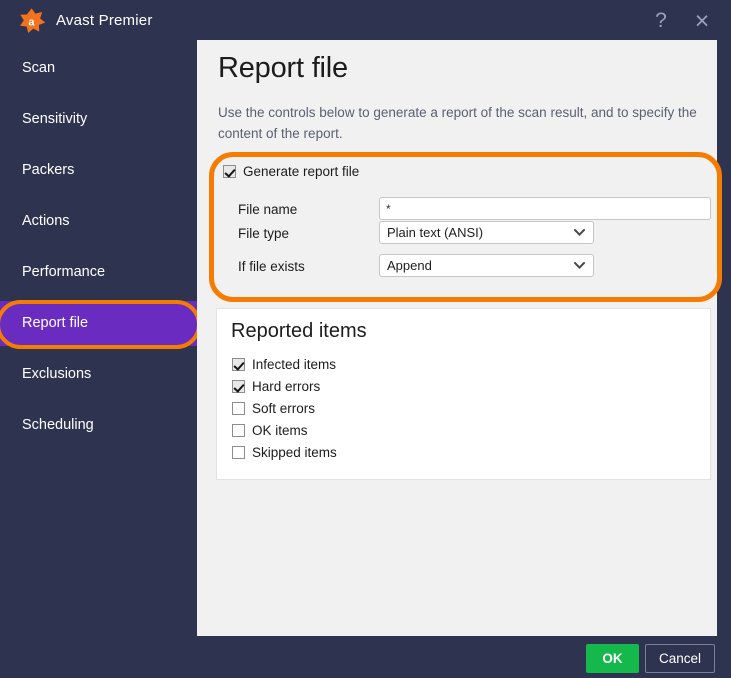 The height and width of the screenshot is (678, 731). What do you see at coordinates (98, 425) in the screenshot?
I see `sidebar-item-scheduling: Scheduling` at bounding box center [98, 425].